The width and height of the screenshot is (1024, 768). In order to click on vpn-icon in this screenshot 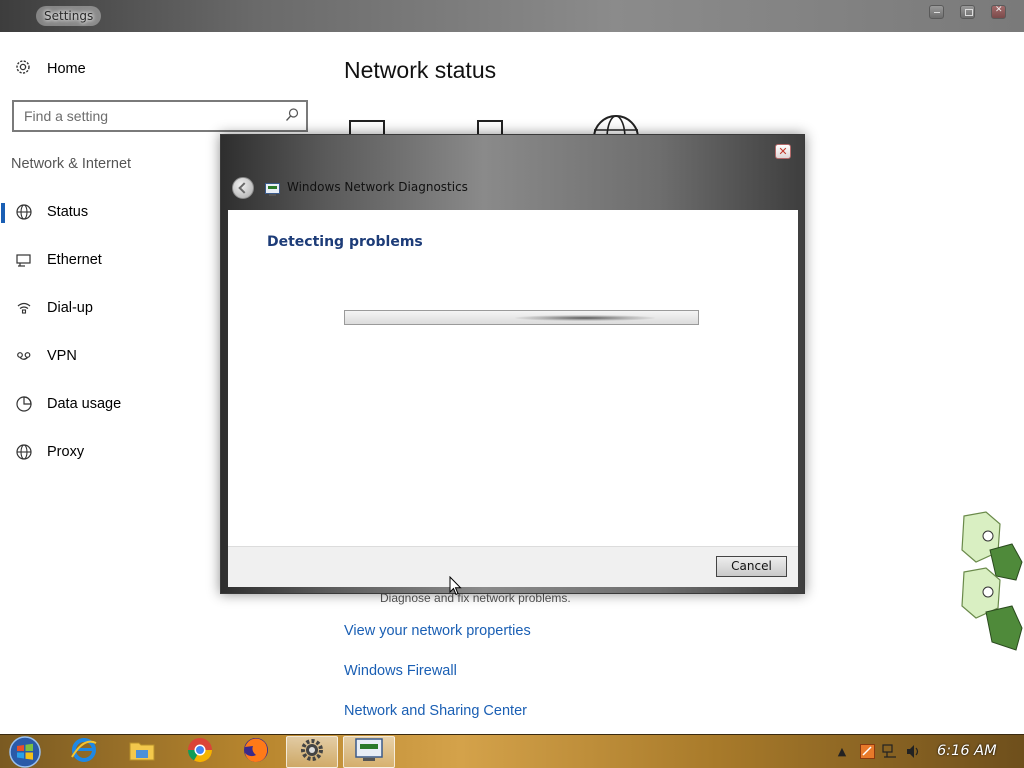, I will do `click(24, 356)`.